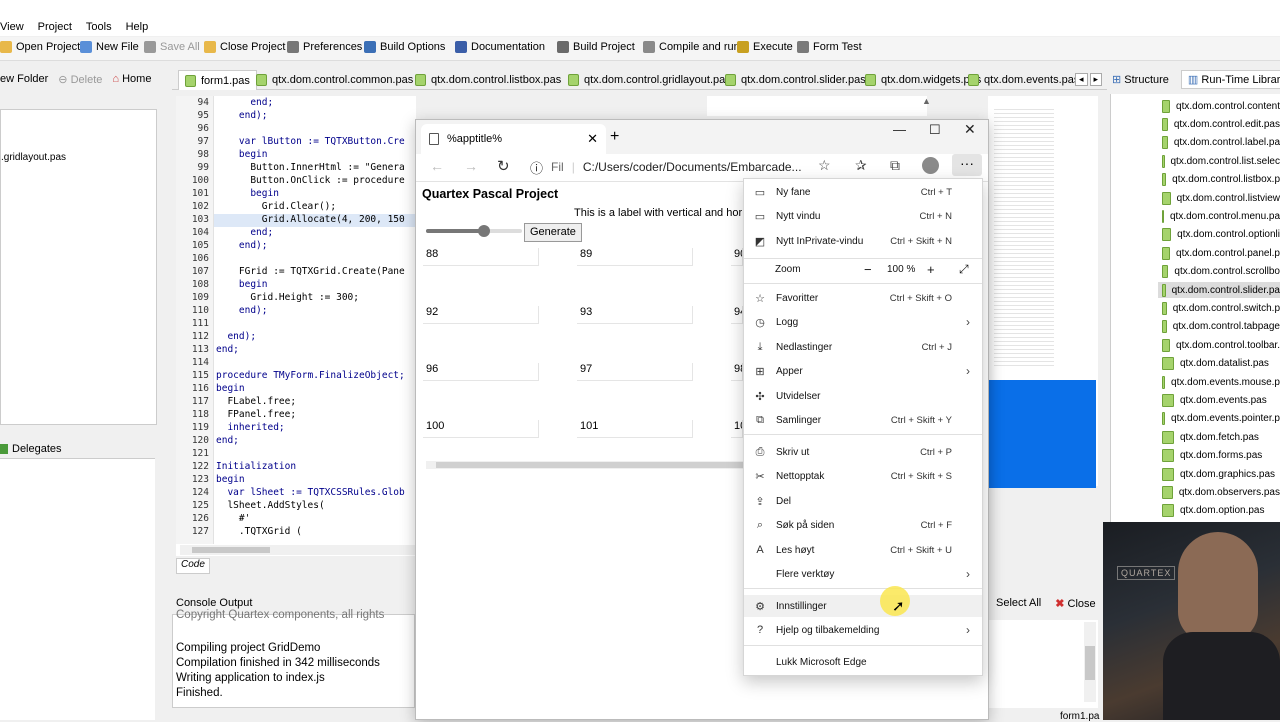  What do you see at coordinates (244, 47) in the screenshot?
I see `toolbar-button-close-project: Close Project` at bounding box center [244, 47].